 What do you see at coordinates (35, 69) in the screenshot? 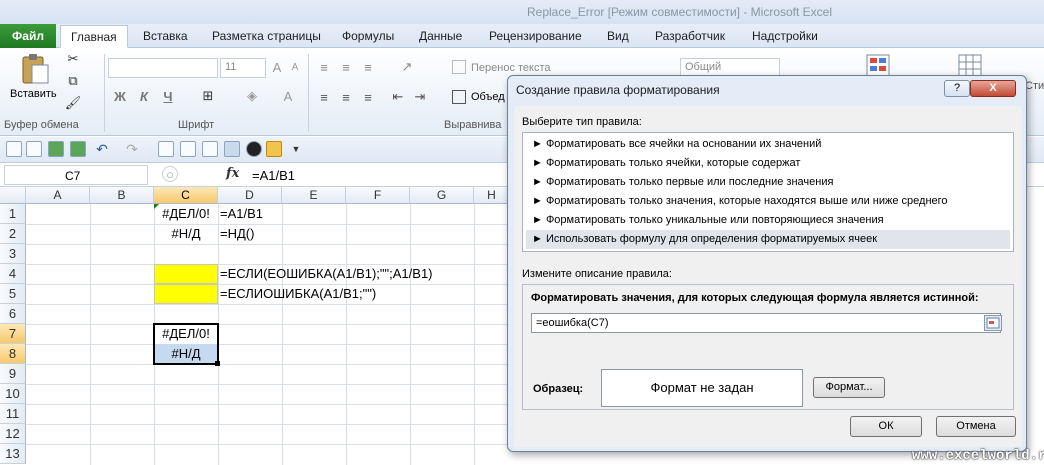
I see `paste-icon` at bounding box center [35, 69].